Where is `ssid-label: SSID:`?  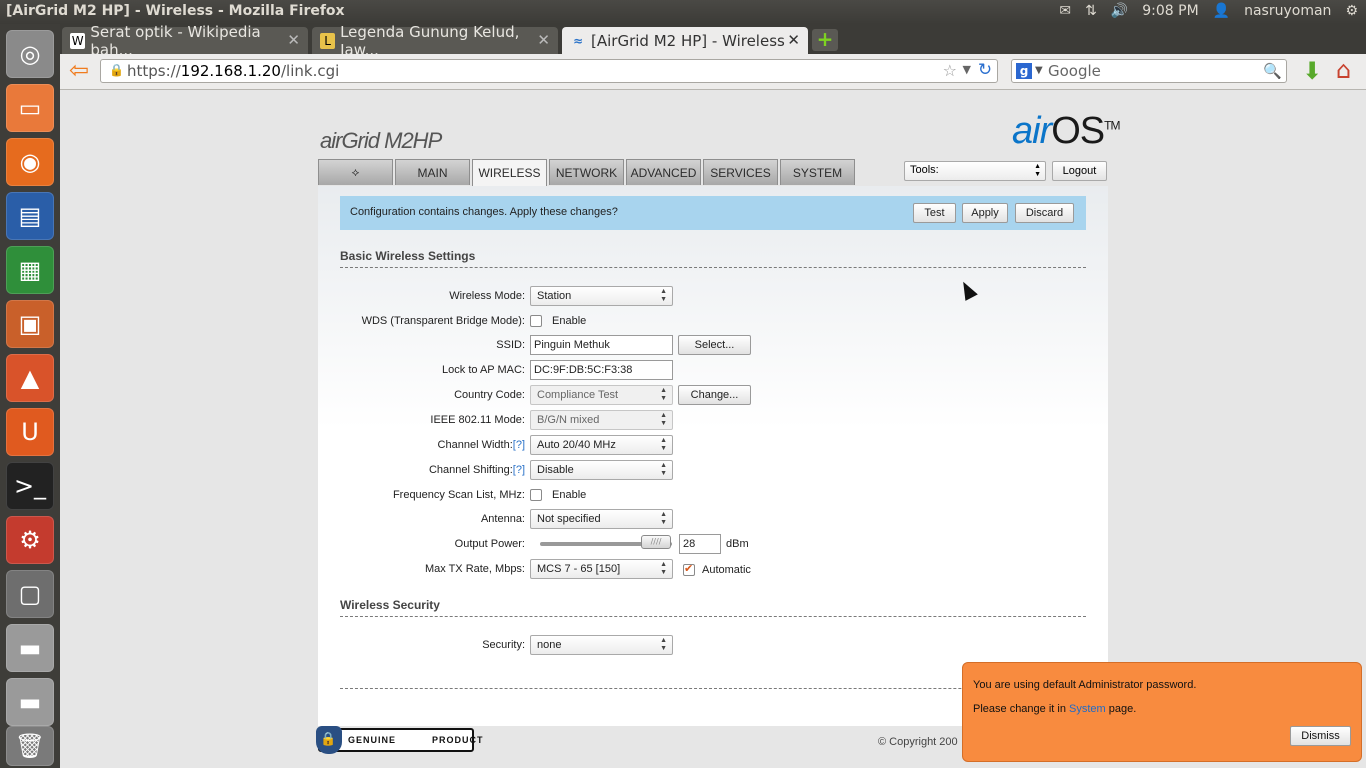
ssid-label: SSID: is located at coordinates (510, 345).